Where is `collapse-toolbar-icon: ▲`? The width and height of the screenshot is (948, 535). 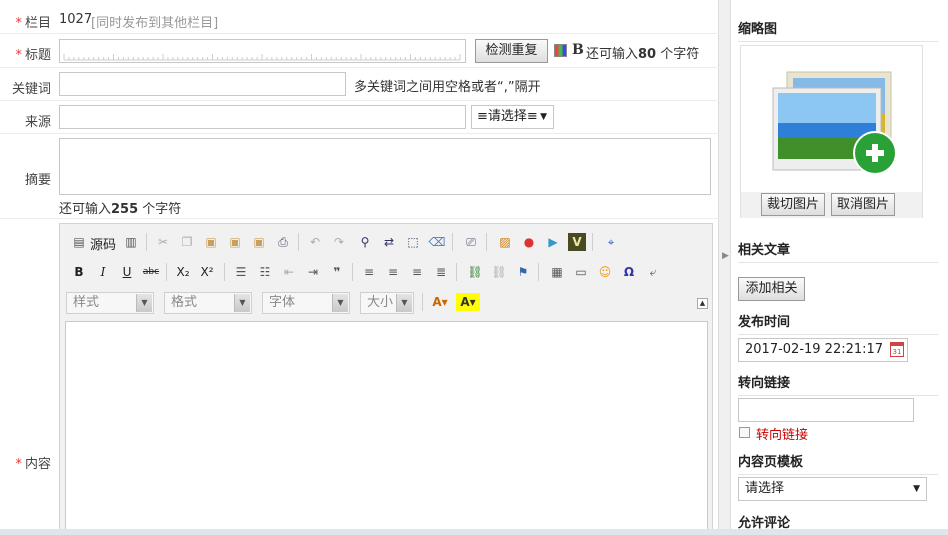 collapse-toolbar-icon: ▲ is located at coordinates (702, 303).